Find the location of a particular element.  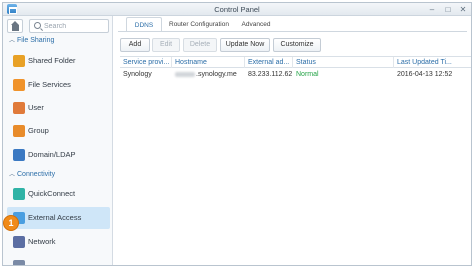

tab-divider is located at coordinates (292, 31).